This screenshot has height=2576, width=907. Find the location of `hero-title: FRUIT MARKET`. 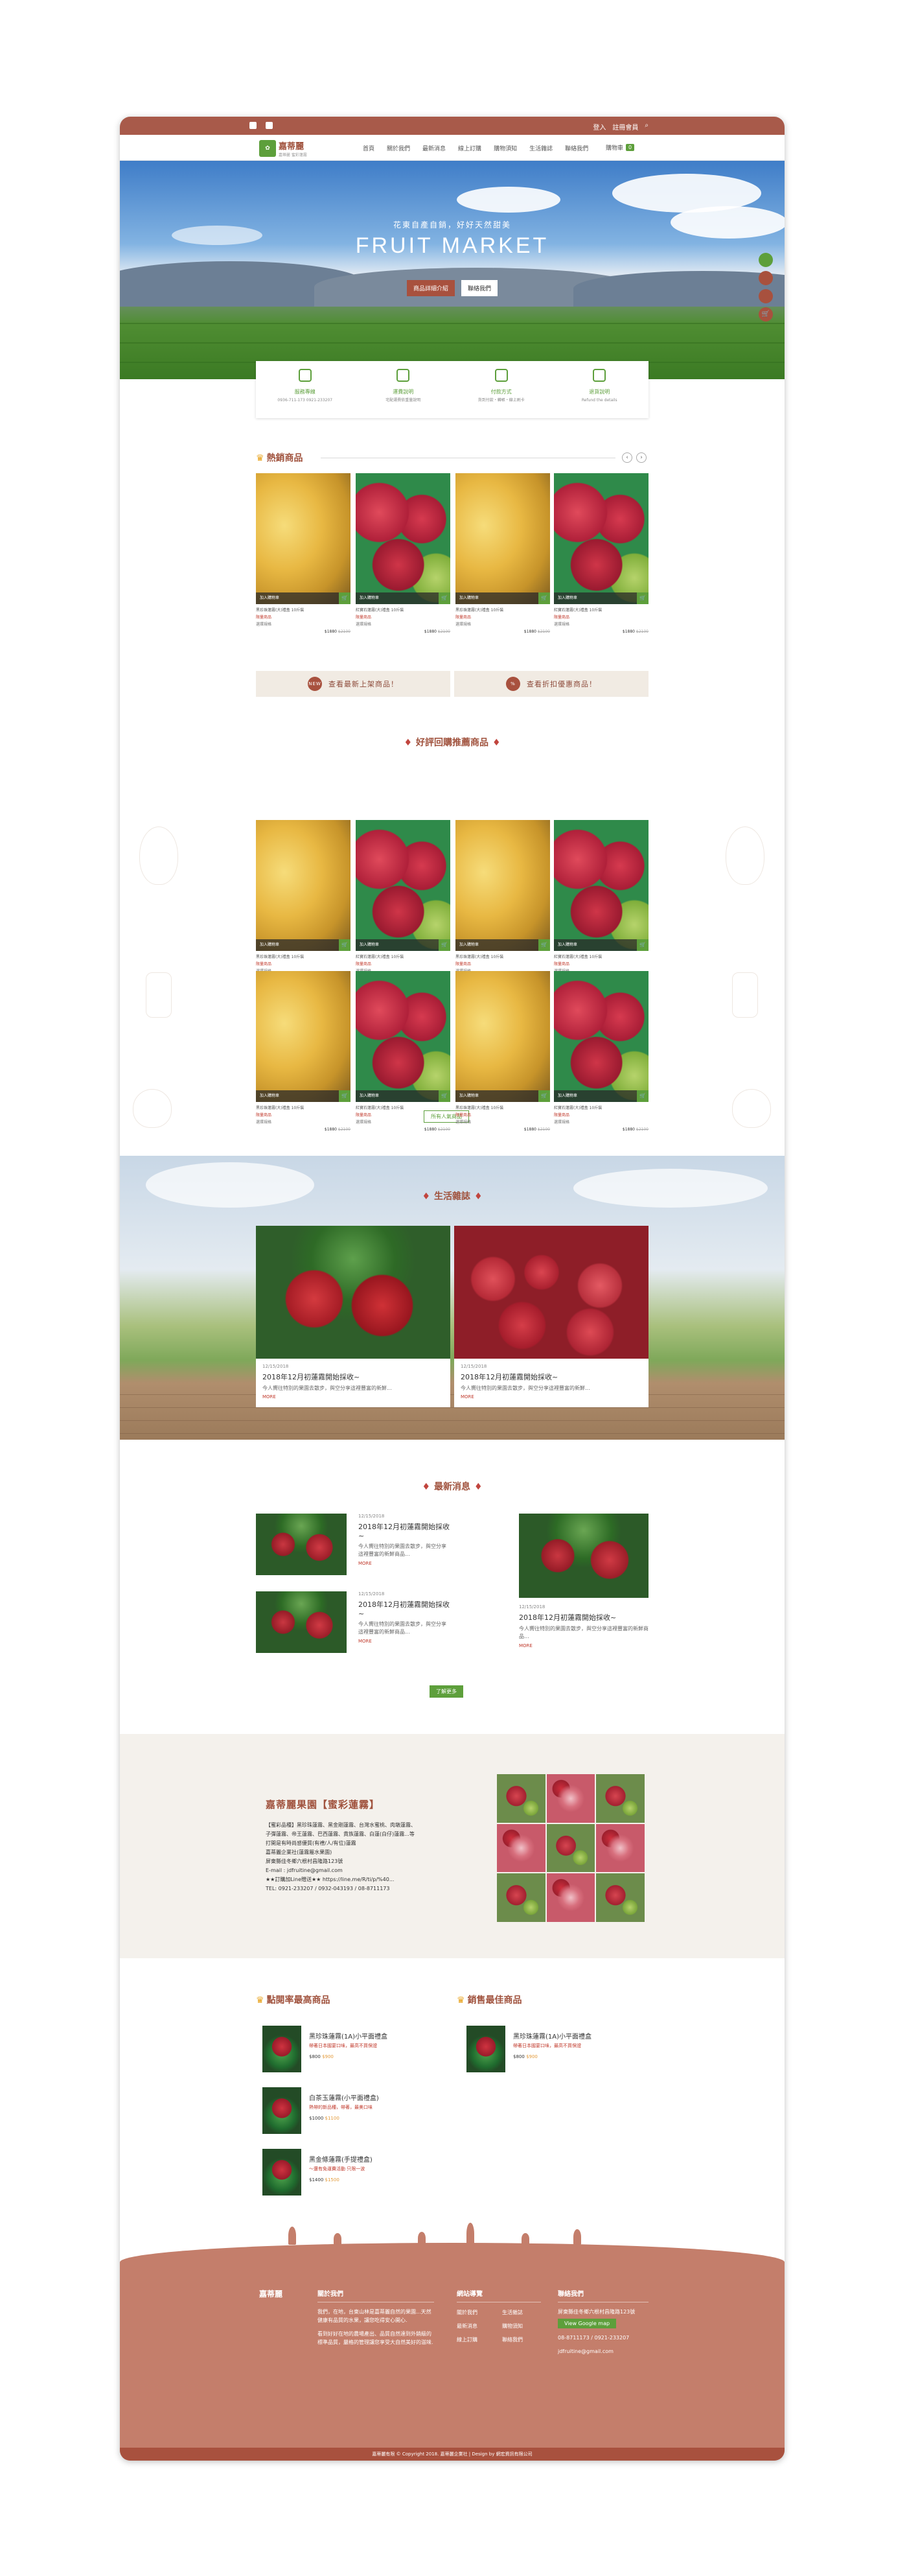

hero-title: FRUIT MARKET is located at coordinates (452, 245).